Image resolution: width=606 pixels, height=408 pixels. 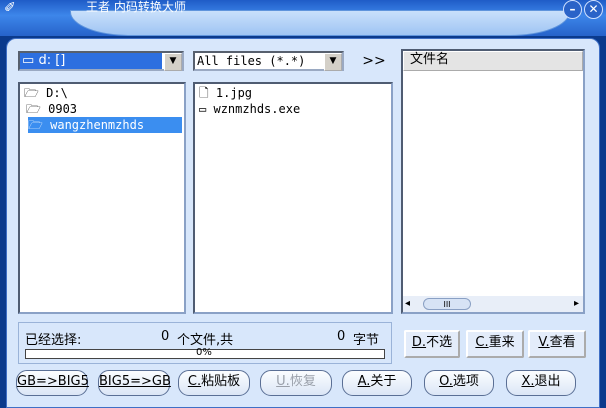 What do you see at coordinates (46, 93) in the screenshot?
I see `folder-item-root: 🗁 D:\` at bounding box center [46, 93].